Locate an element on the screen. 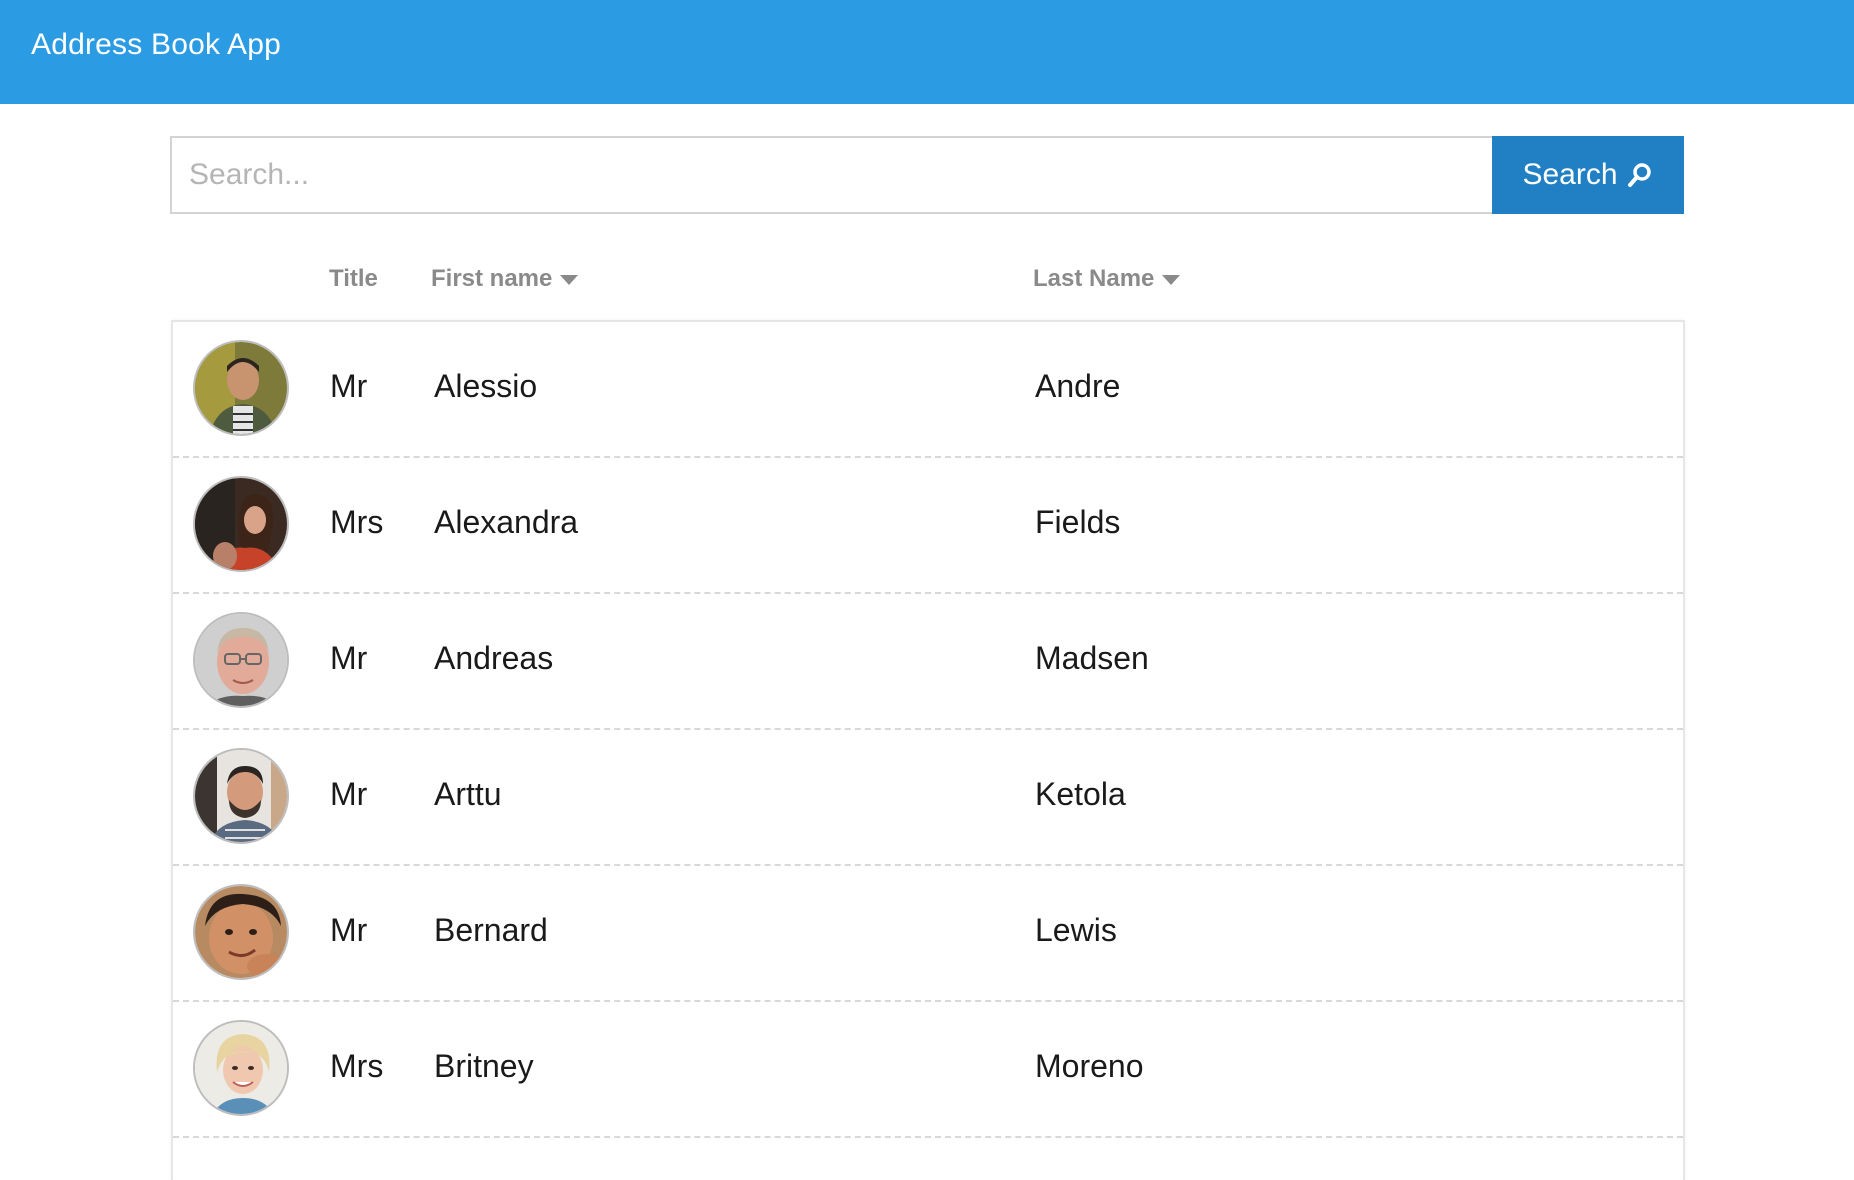 This screenshot has height=1180, width=1854. cell-last-name: Ketola is located at coordinates (1080, 794).